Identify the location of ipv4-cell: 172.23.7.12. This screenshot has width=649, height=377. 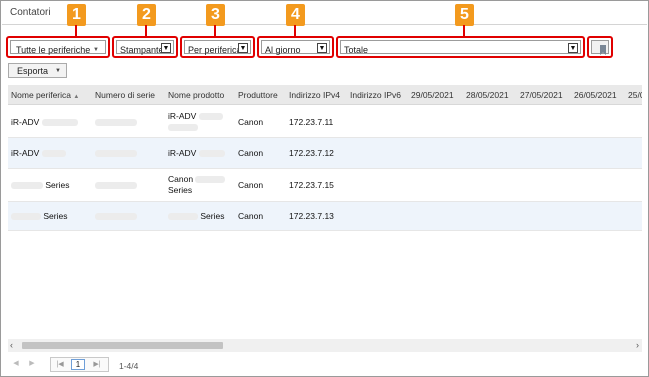
(311, 153).